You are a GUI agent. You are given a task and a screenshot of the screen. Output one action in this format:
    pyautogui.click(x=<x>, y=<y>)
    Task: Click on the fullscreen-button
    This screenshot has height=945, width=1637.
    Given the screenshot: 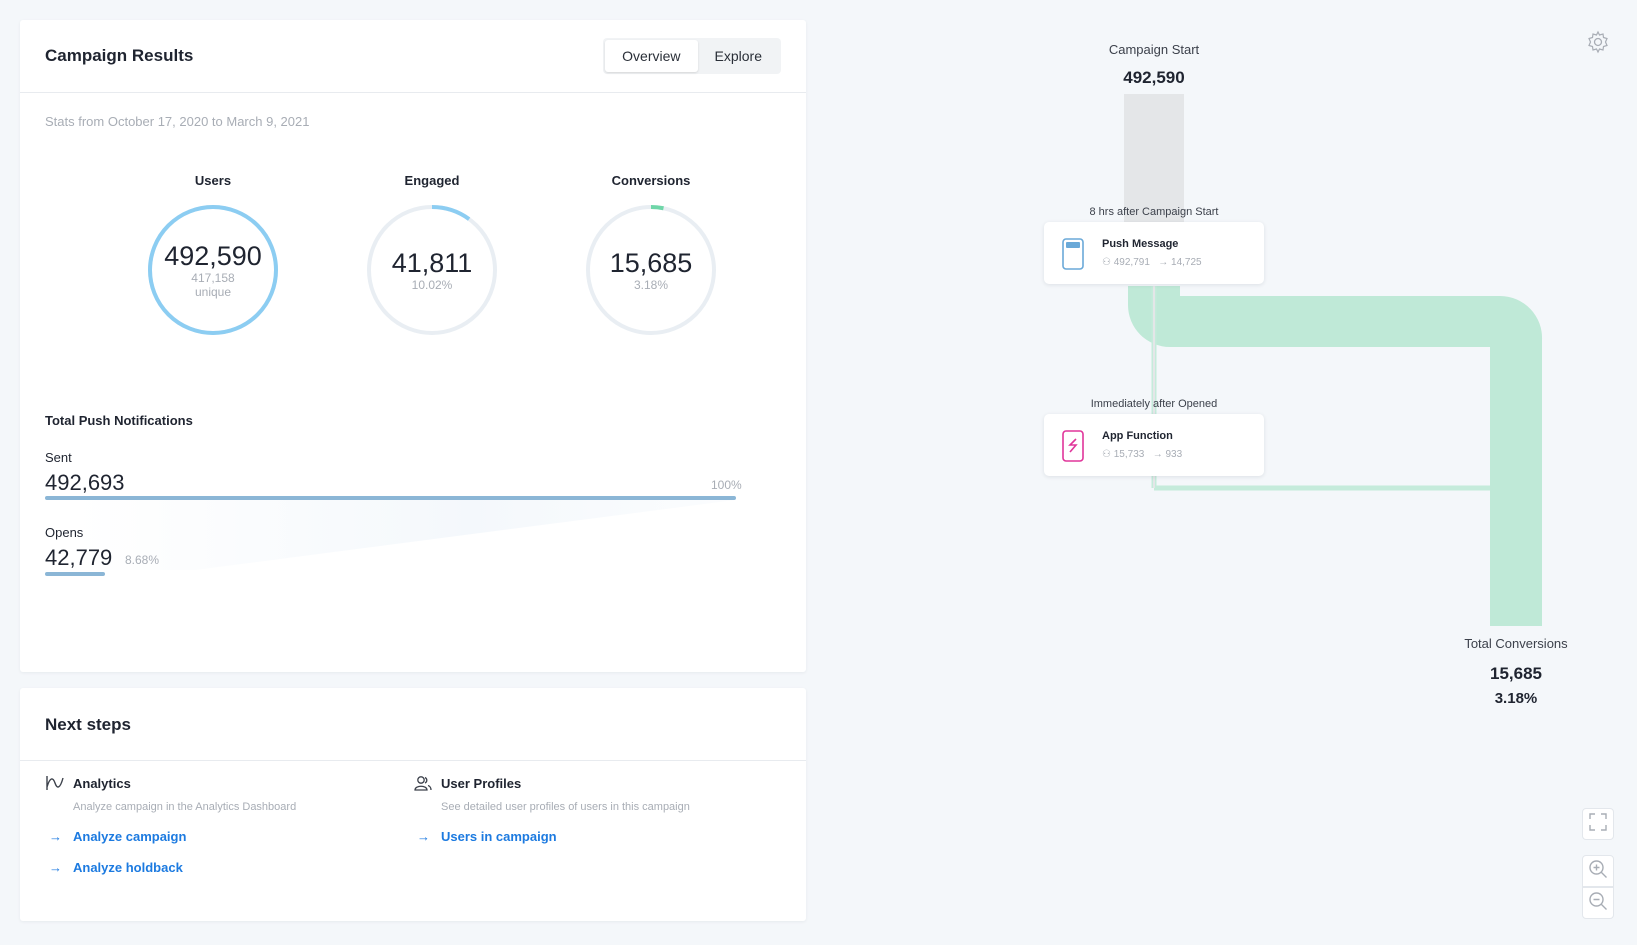 What is the action you would take?
    pyautogui.click(x=1598, y=824)
    